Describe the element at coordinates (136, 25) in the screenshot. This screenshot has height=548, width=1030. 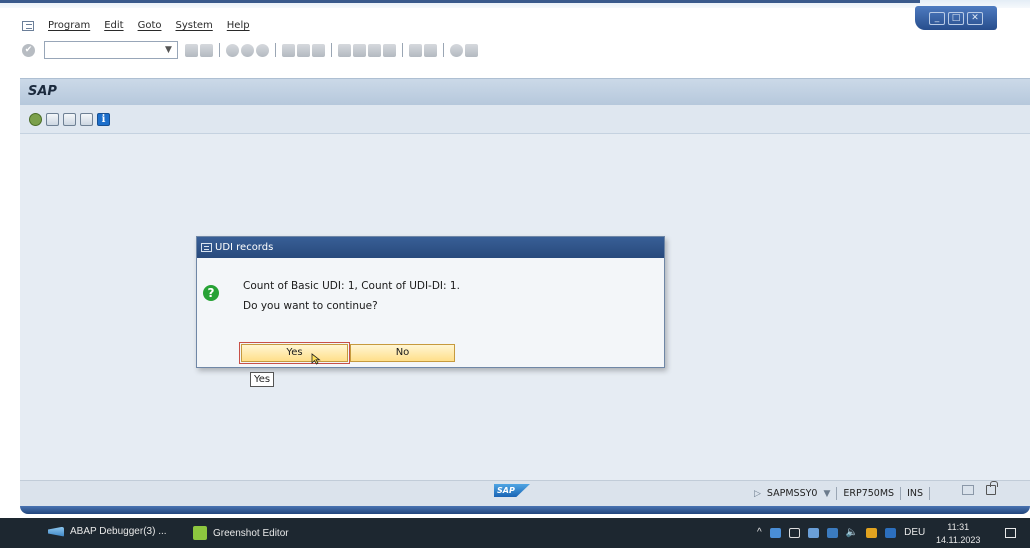
I see `menu-bar: Program Edit Goto System Help` at that location.